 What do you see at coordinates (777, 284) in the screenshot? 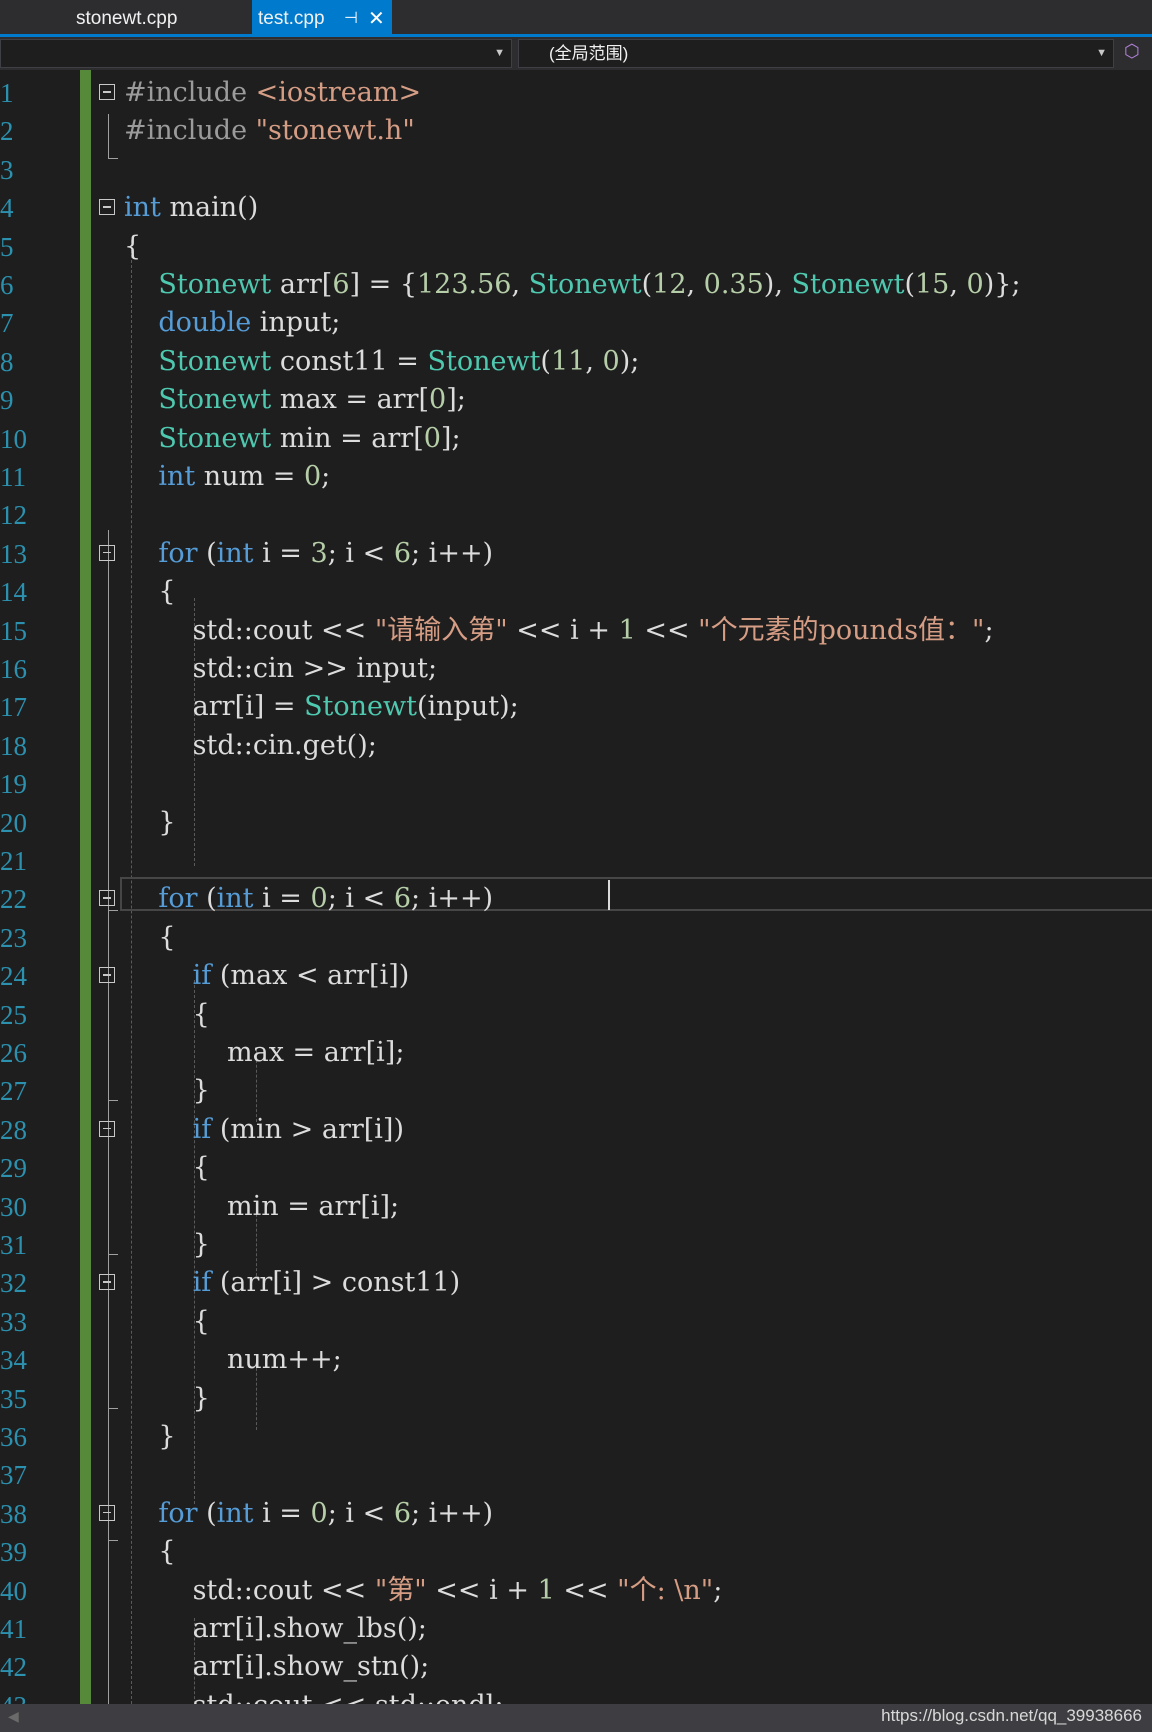
I see `code-token: ),` at bounding box center [777, 284].